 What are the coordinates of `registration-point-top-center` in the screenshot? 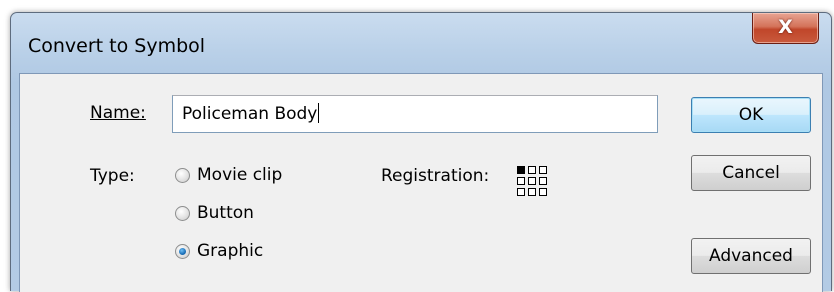 It's located at (532, 170).